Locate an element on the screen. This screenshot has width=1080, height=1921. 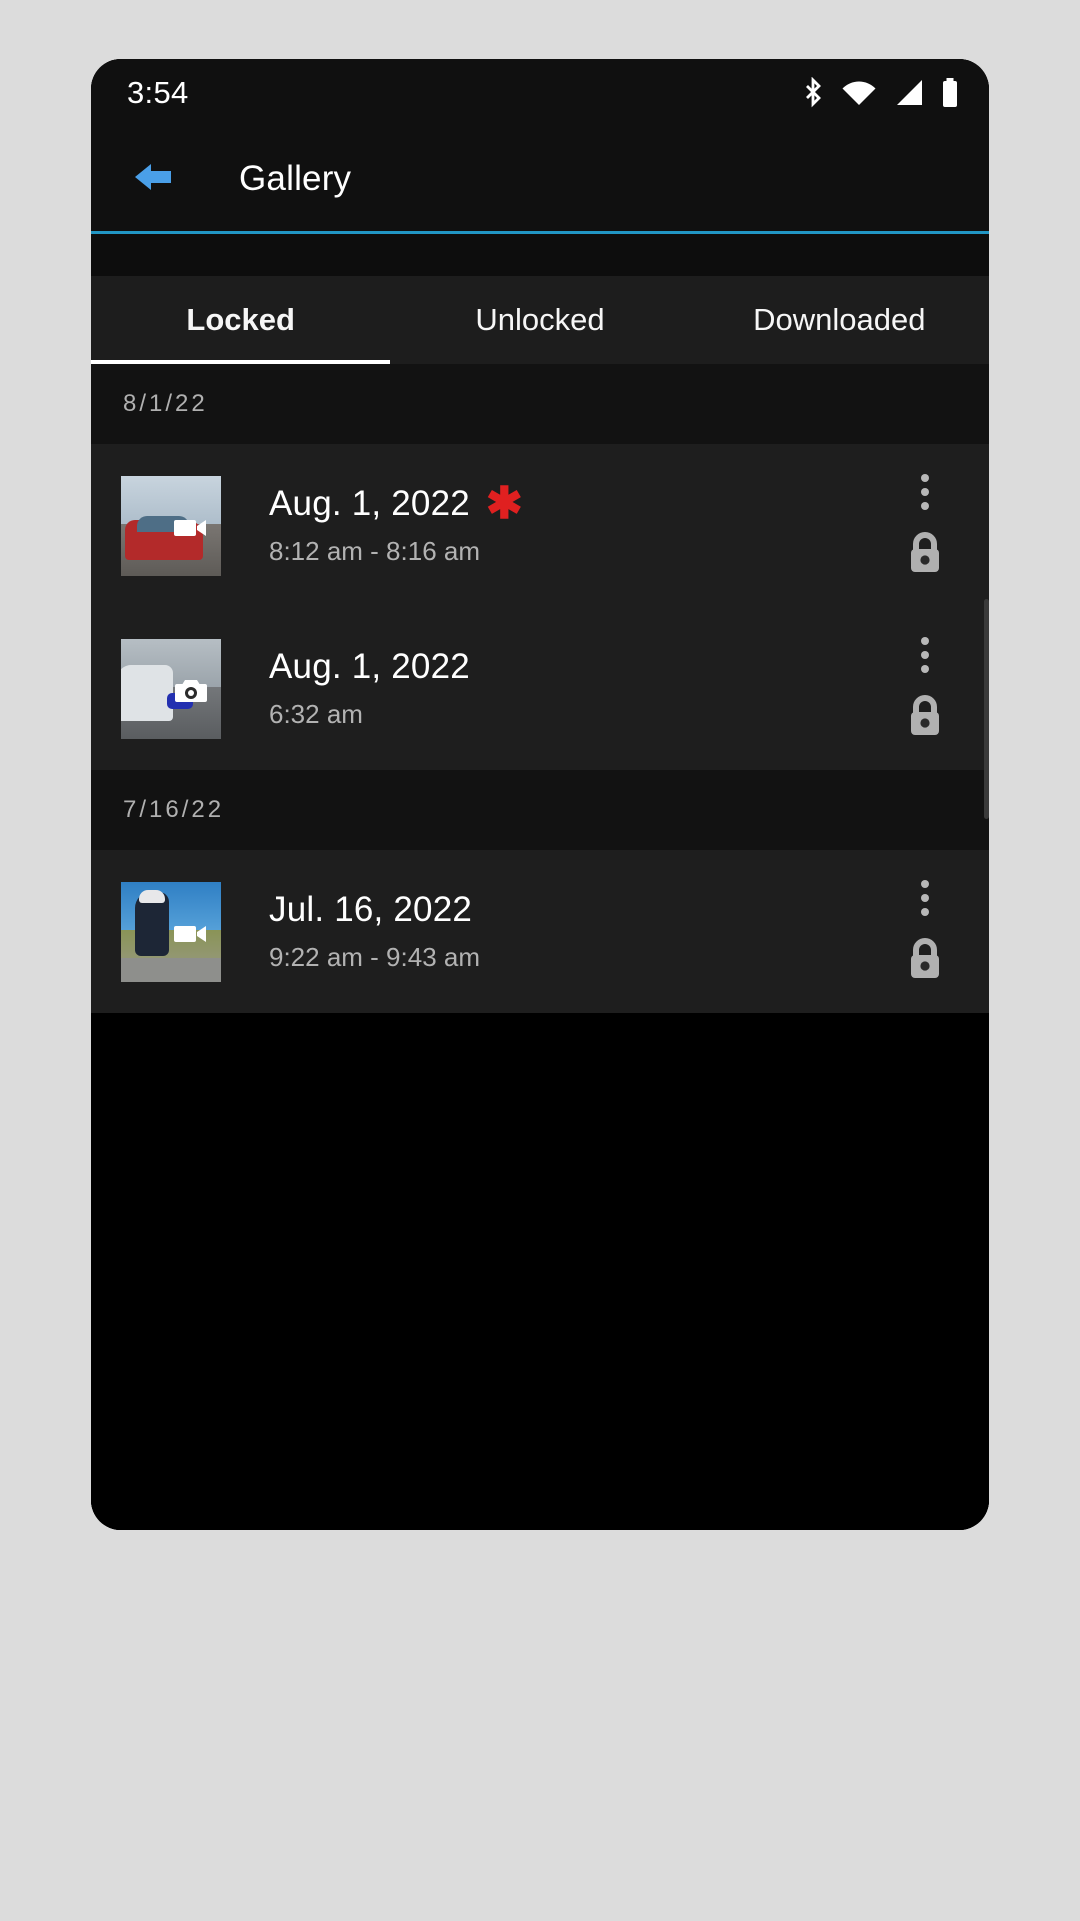
appbar-spacer is located at coordinates (540, 255).